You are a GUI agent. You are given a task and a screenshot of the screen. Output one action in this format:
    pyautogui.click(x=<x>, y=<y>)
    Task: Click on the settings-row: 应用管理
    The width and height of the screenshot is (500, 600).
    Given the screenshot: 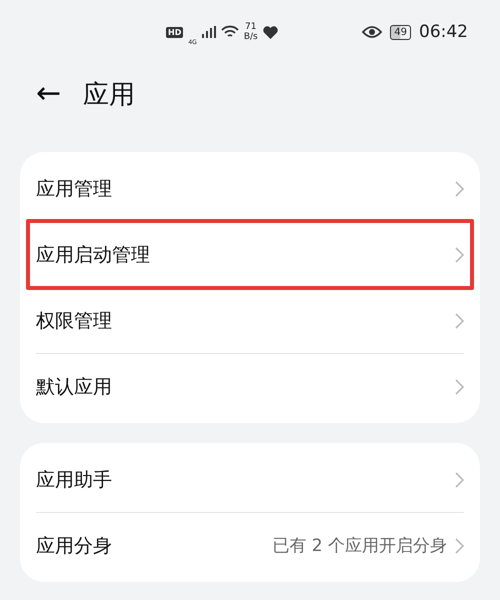 What is the action you would take?
    pyautogui.click(x=250, y=189)
    